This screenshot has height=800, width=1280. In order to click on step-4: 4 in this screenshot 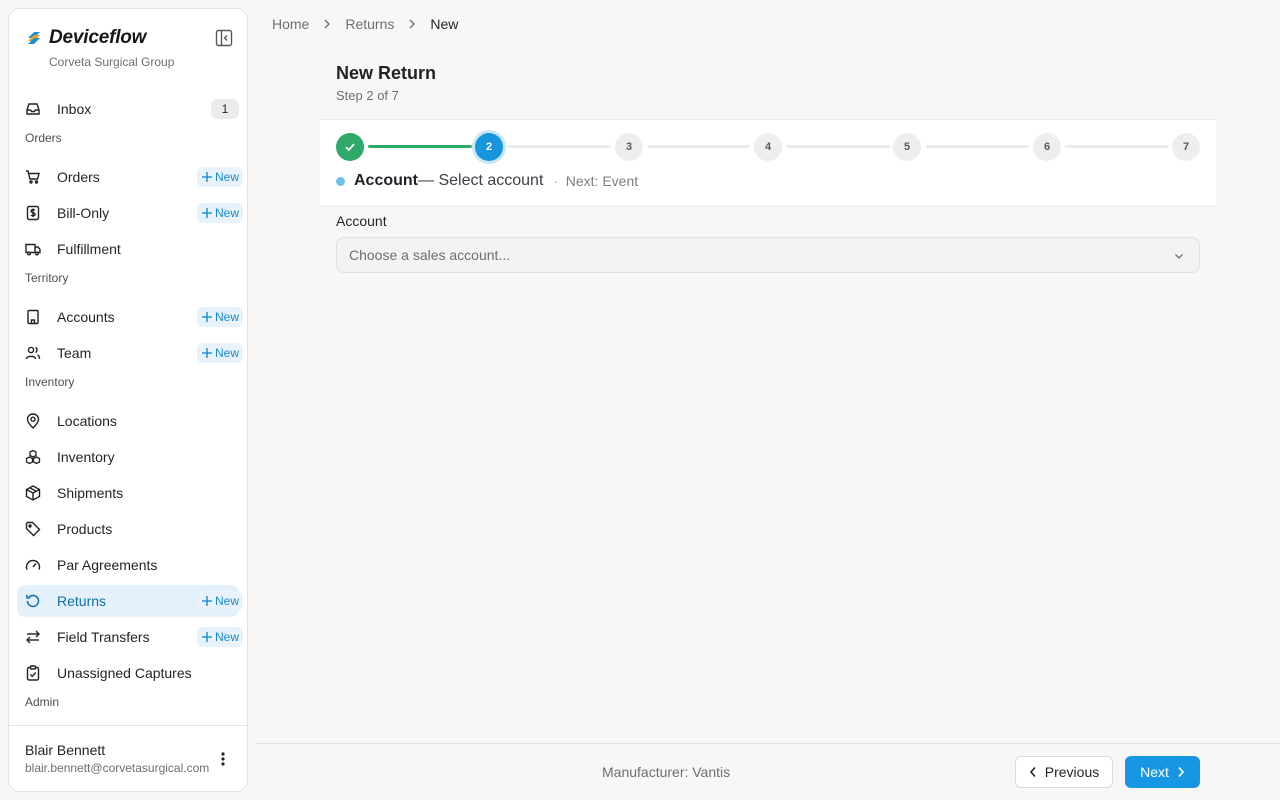, I will do `click(768, 147)`.